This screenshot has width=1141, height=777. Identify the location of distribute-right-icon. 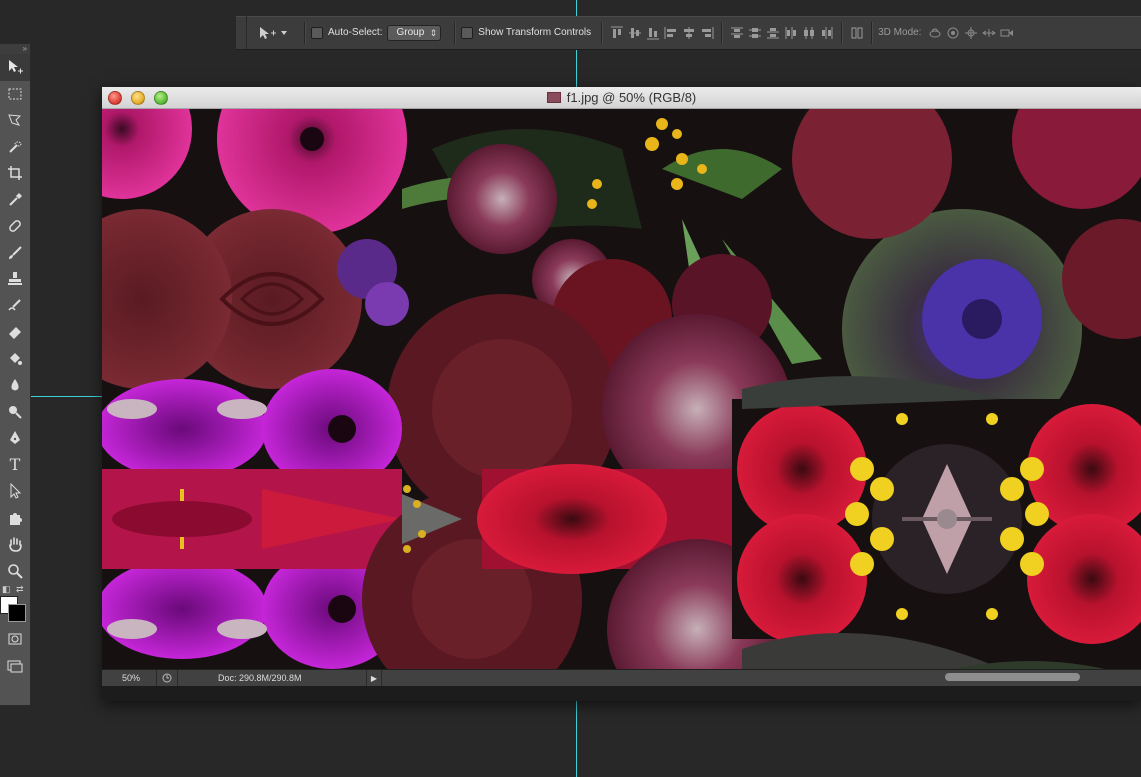
(827, 33).